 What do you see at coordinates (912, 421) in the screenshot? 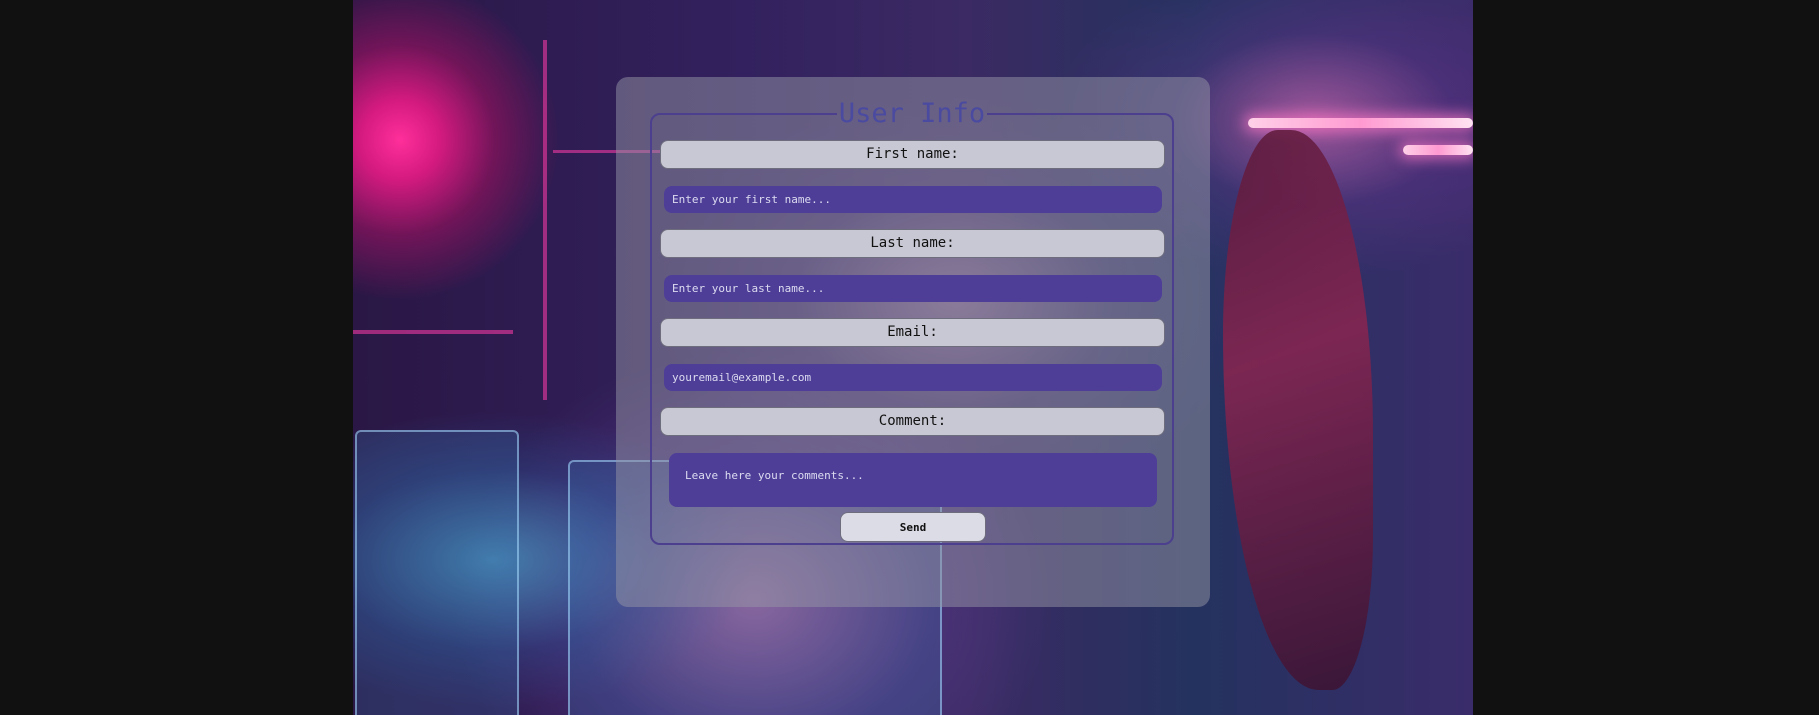
I see `comment-label: Comment:` at bounding box center [912, 421].